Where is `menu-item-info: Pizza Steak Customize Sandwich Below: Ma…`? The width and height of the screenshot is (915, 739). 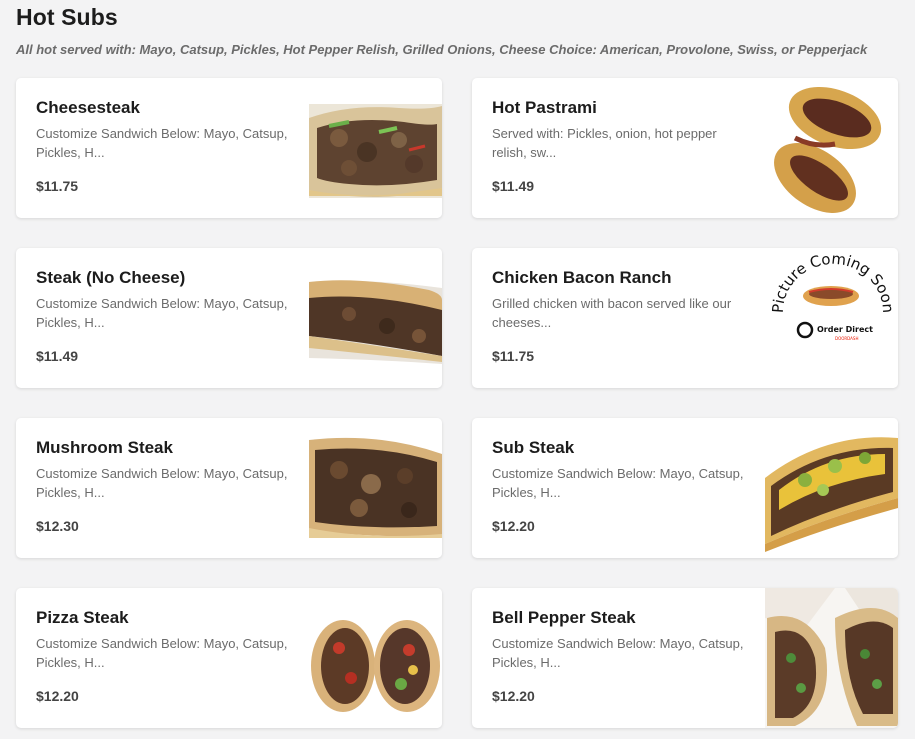
menu-item-info: Pizza Steak Customize Sandwich Below: Ma… is located at coordinates (165, 640).